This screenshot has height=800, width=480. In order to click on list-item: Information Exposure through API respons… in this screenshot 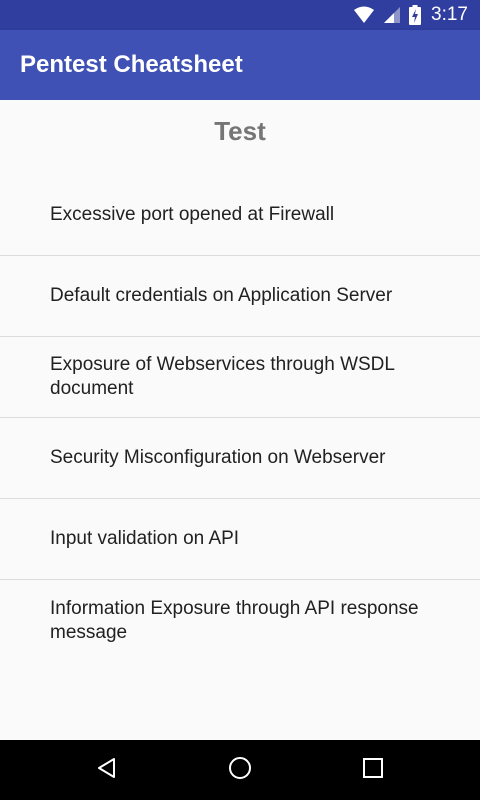, I will do `click(240, 620)`.